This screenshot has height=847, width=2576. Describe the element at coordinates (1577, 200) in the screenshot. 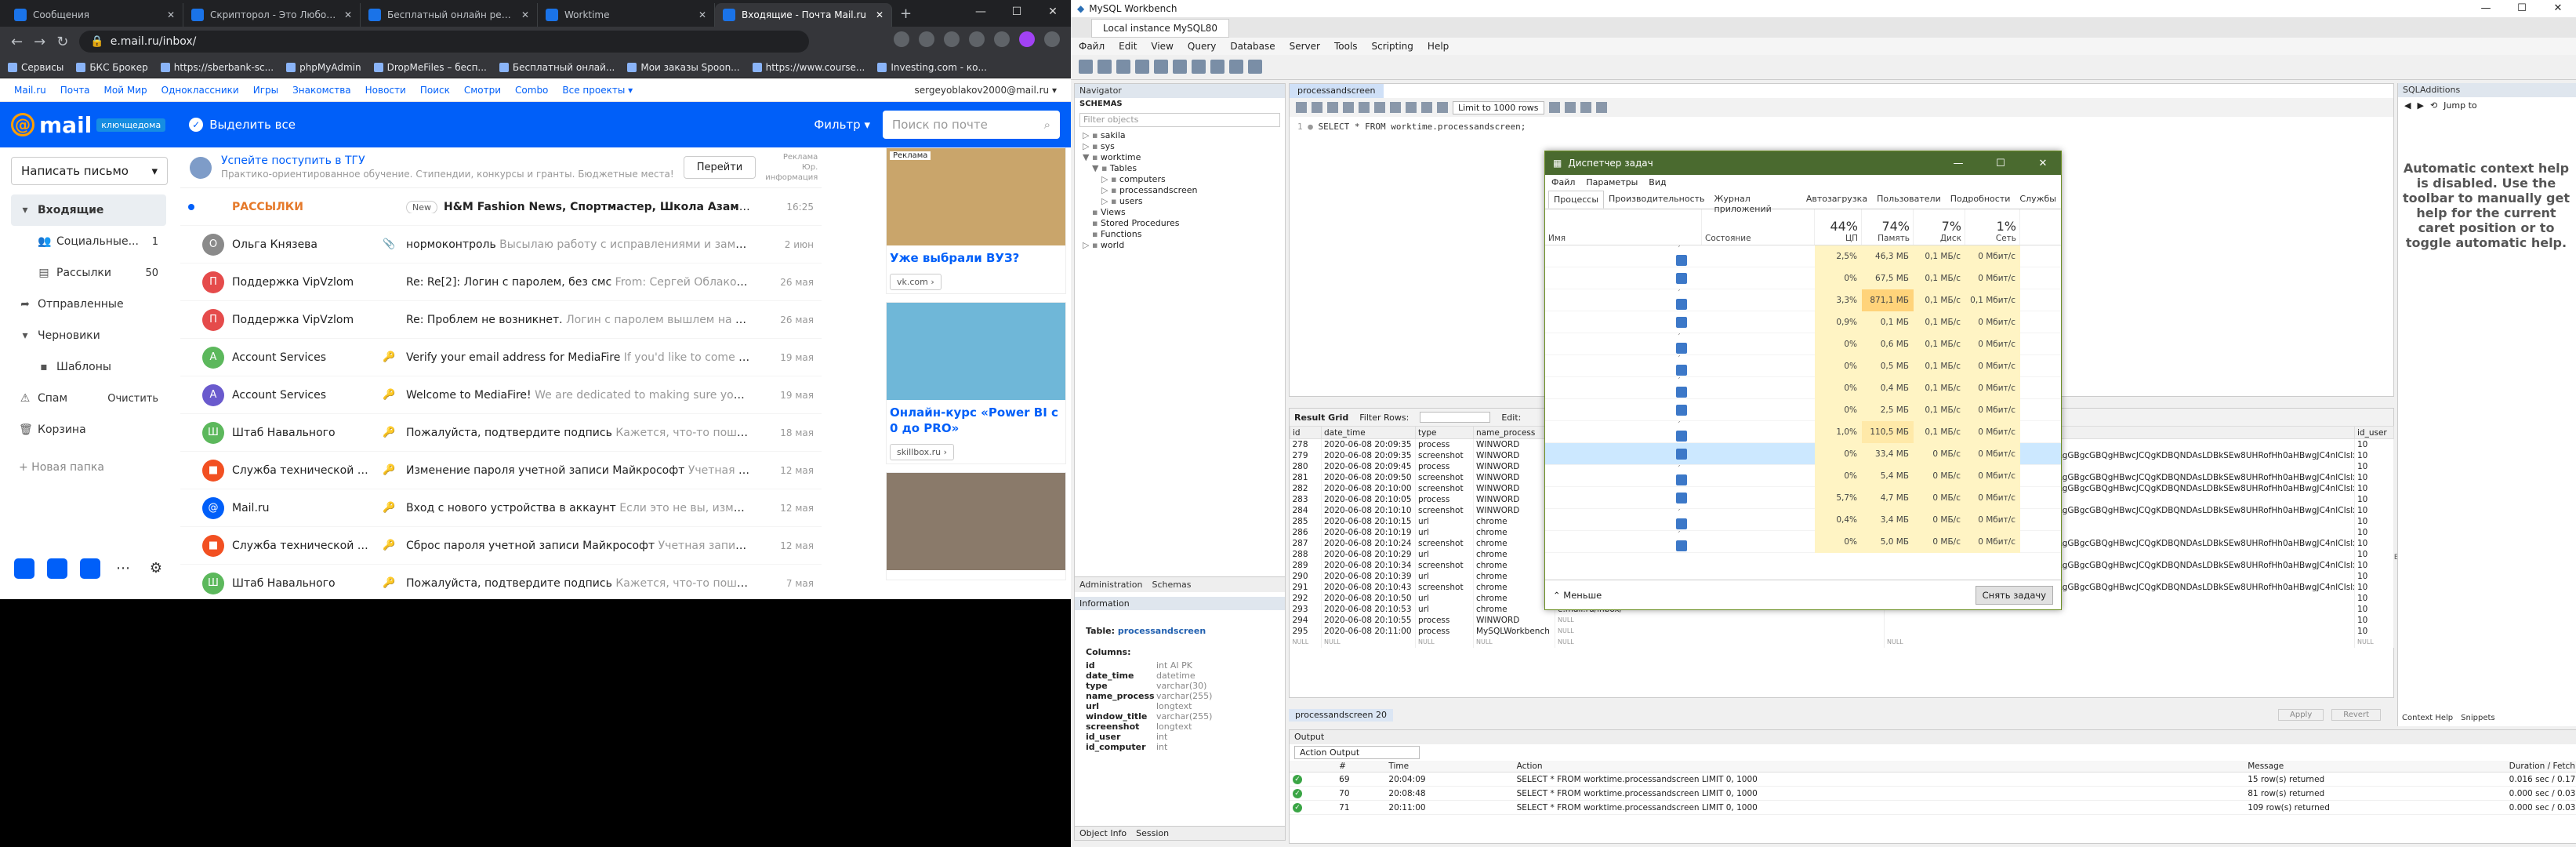

I see `tm-tab: Процессы` at that location.